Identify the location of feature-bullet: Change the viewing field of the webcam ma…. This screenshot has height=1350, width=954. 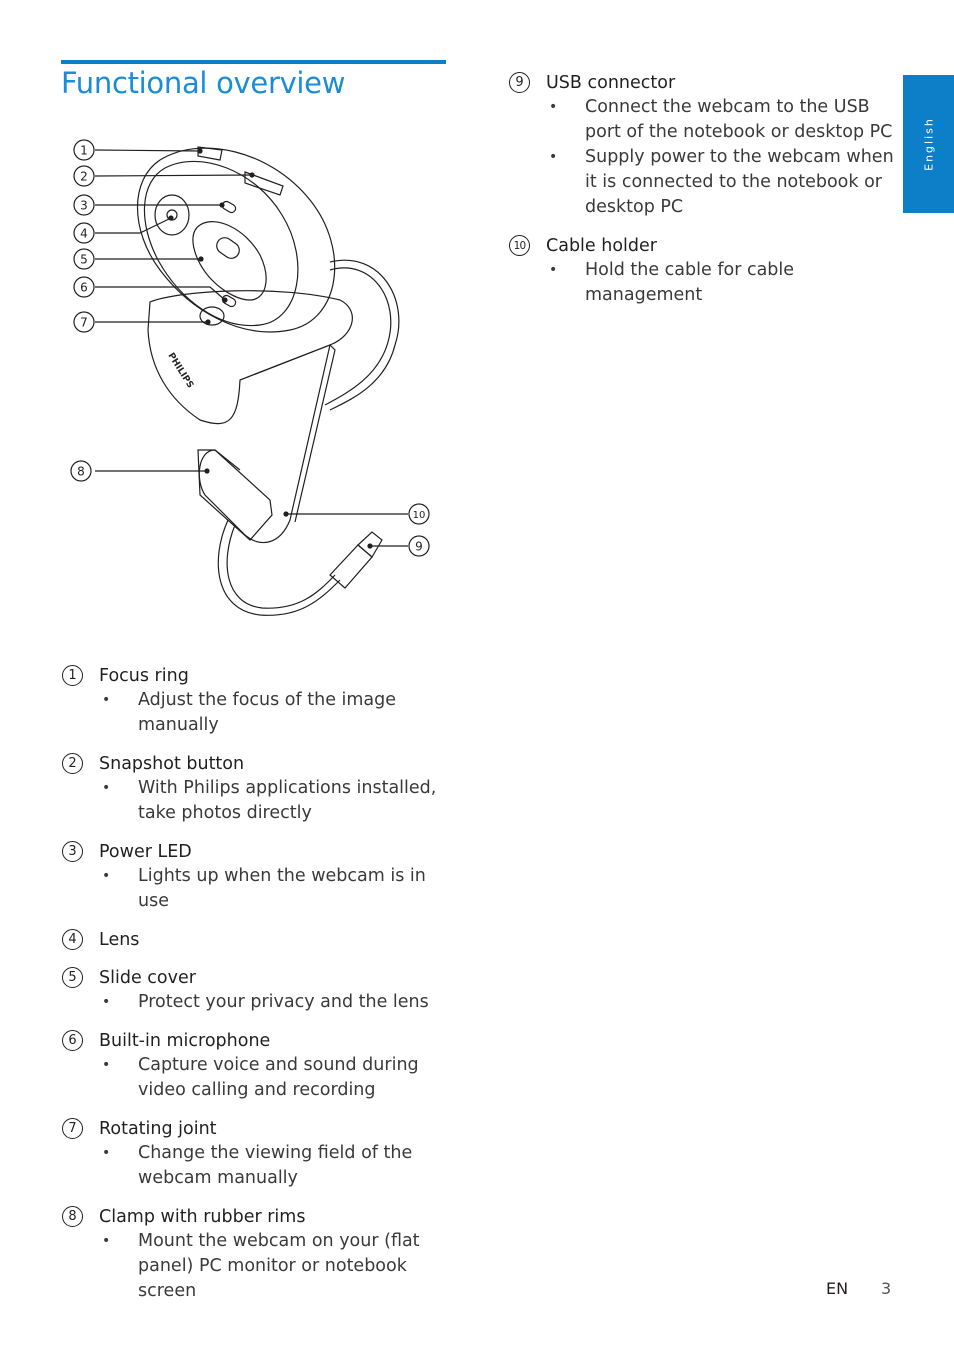
(261, 1166).